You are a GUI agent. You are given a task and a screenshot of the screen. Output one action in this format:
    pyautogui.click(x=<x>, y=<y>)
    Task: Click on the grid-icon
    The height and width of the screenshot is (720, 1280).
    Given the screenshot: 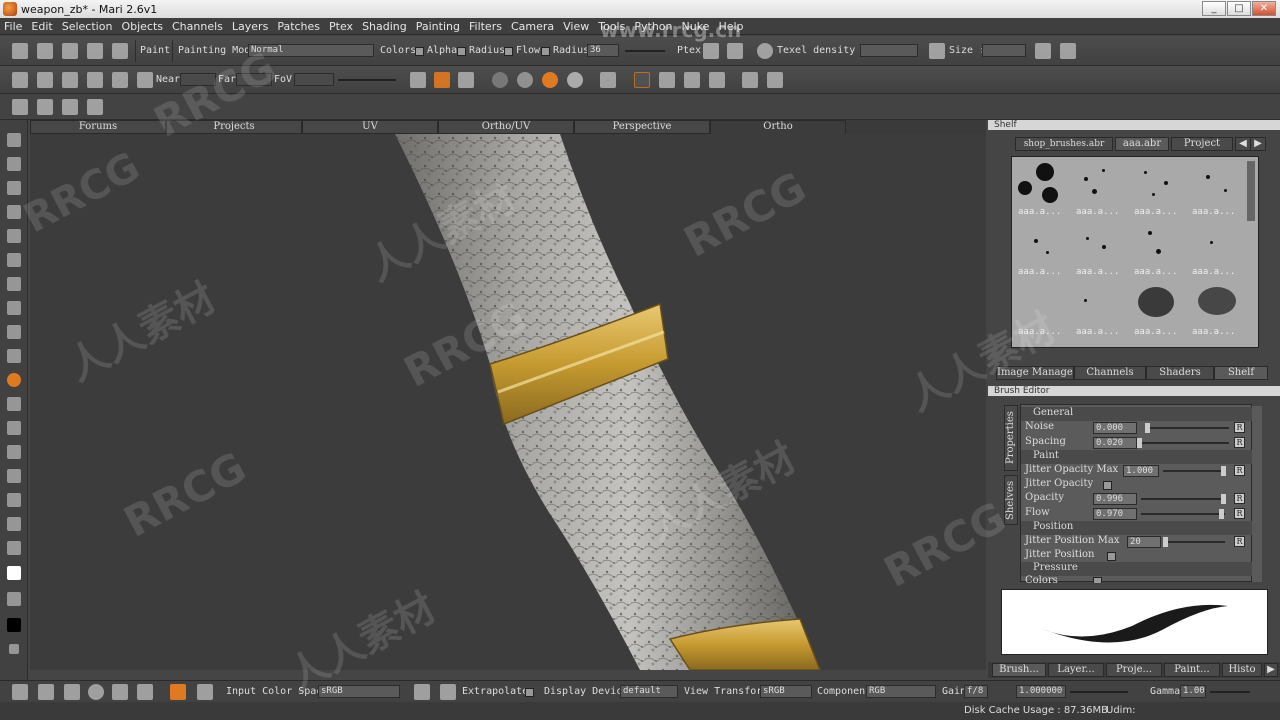 What is the action you would take?
    pyautogui.click(x=70, y=80)
    